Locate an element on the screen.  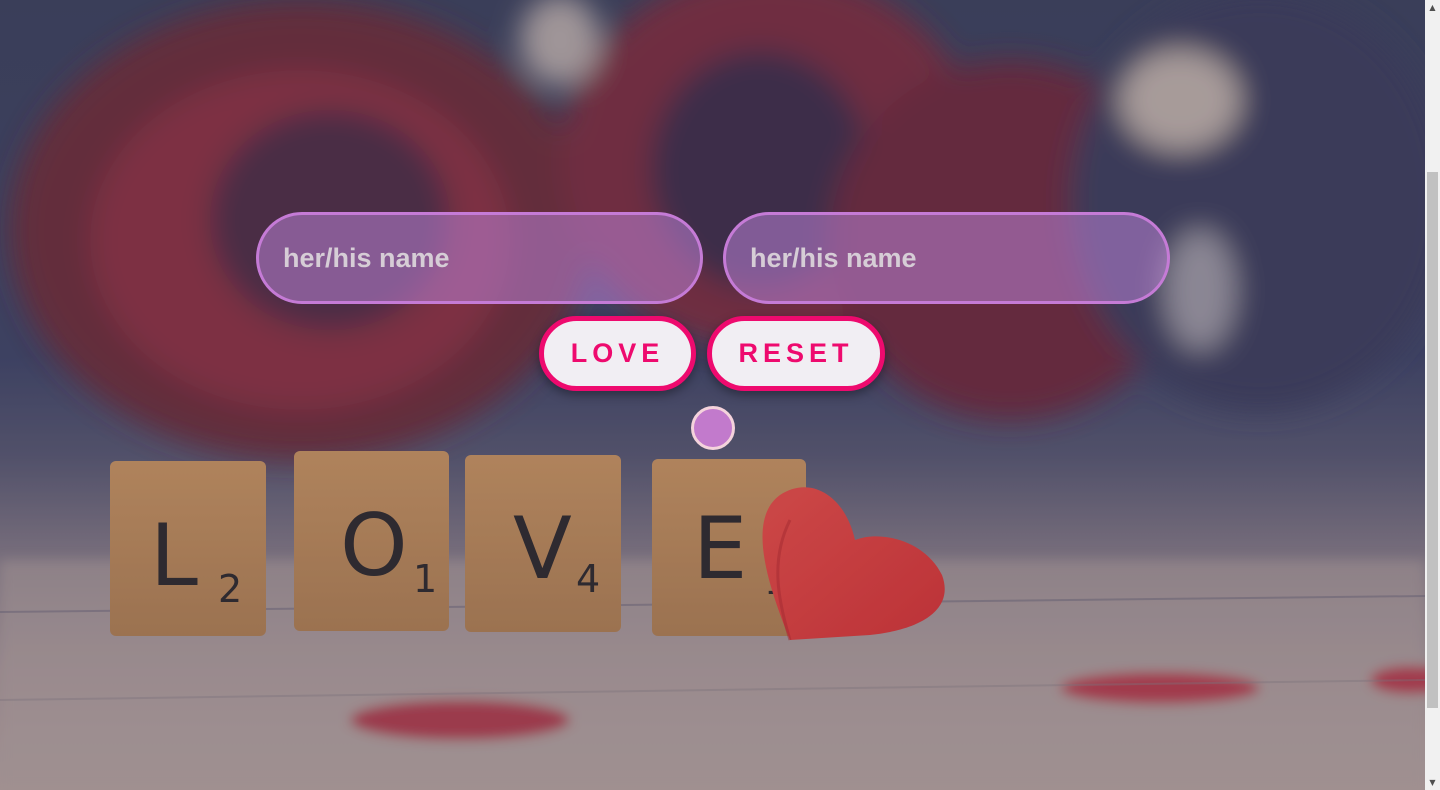
scroll-thumb is located at coordinates (1432, 440).